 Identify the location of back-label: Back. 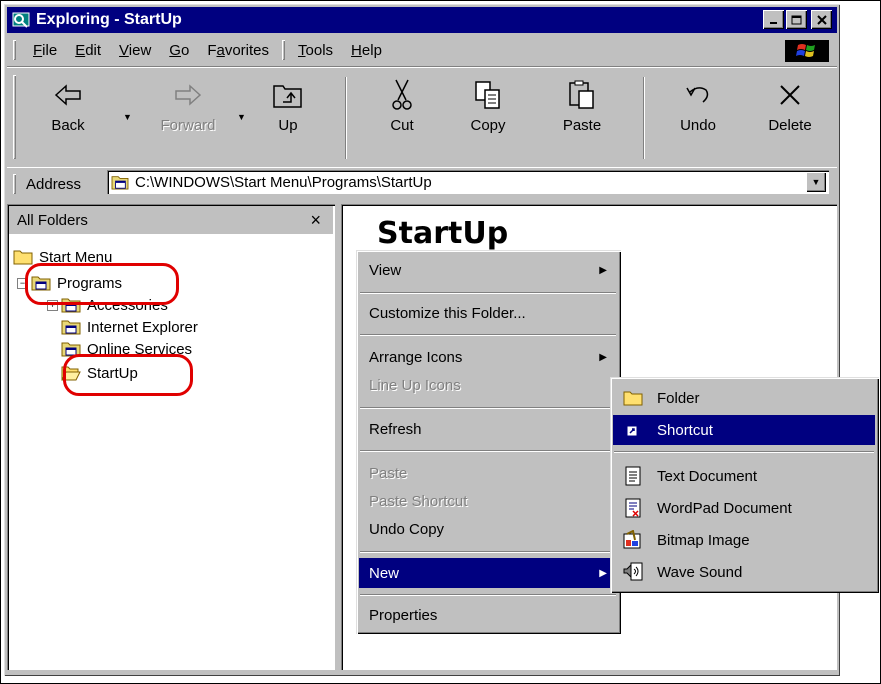
(68, 125).